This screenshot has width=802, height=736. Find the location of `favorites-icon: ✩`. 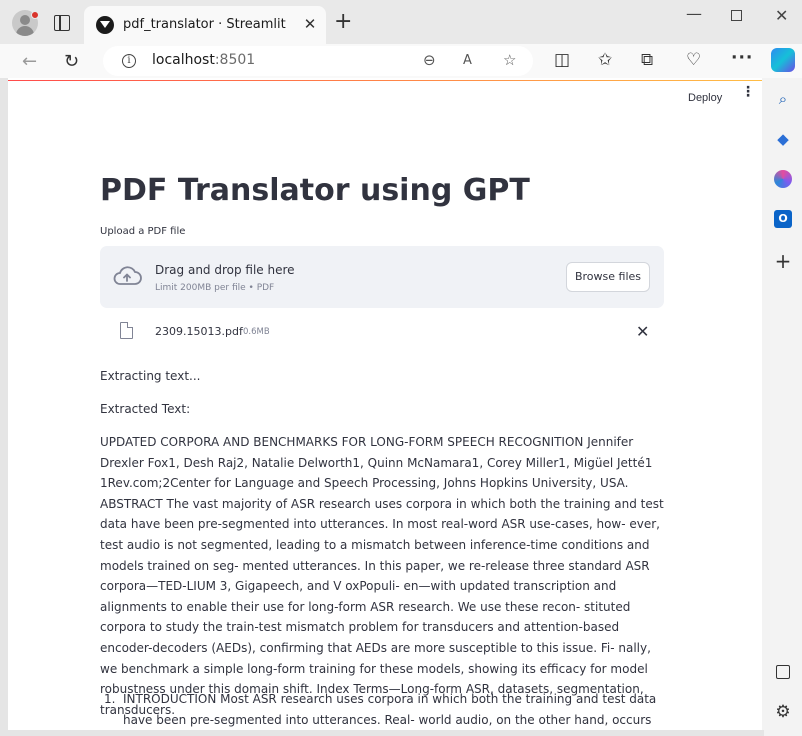

favorites-icon: ✩ is located at coordinates (605, 60).